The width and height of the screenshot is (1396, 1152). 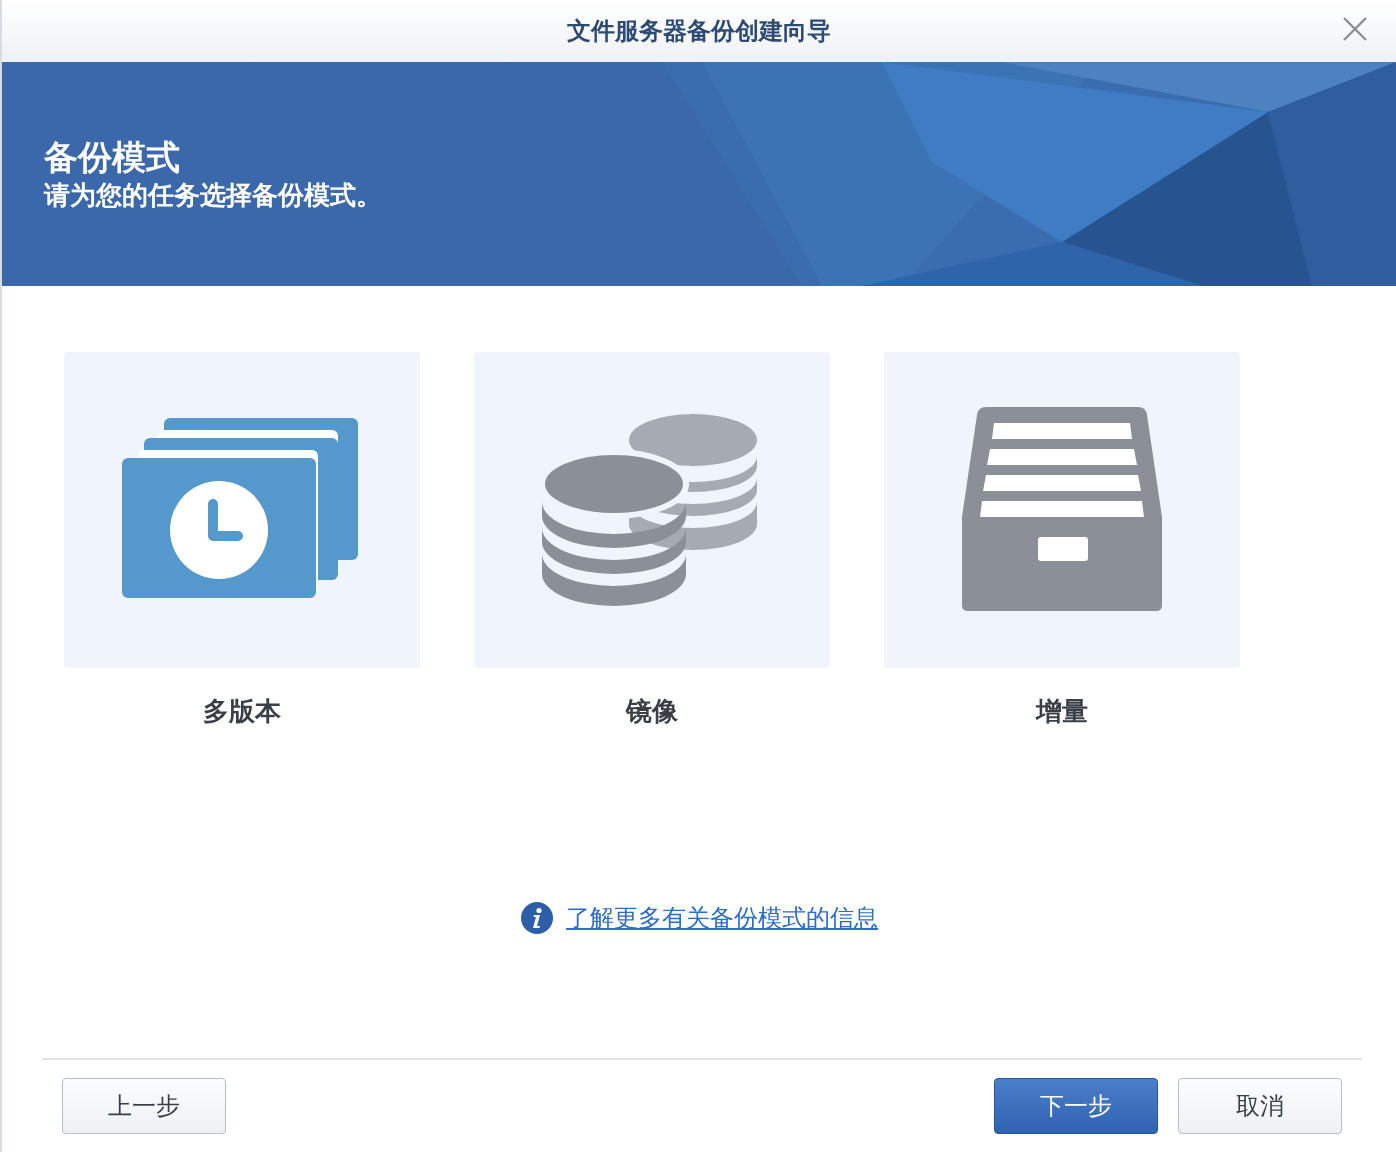 What do you see at coordinates (242, 711) in the screenshot?
I see `mode-label: 多版本` at bounding box center [242, 711].